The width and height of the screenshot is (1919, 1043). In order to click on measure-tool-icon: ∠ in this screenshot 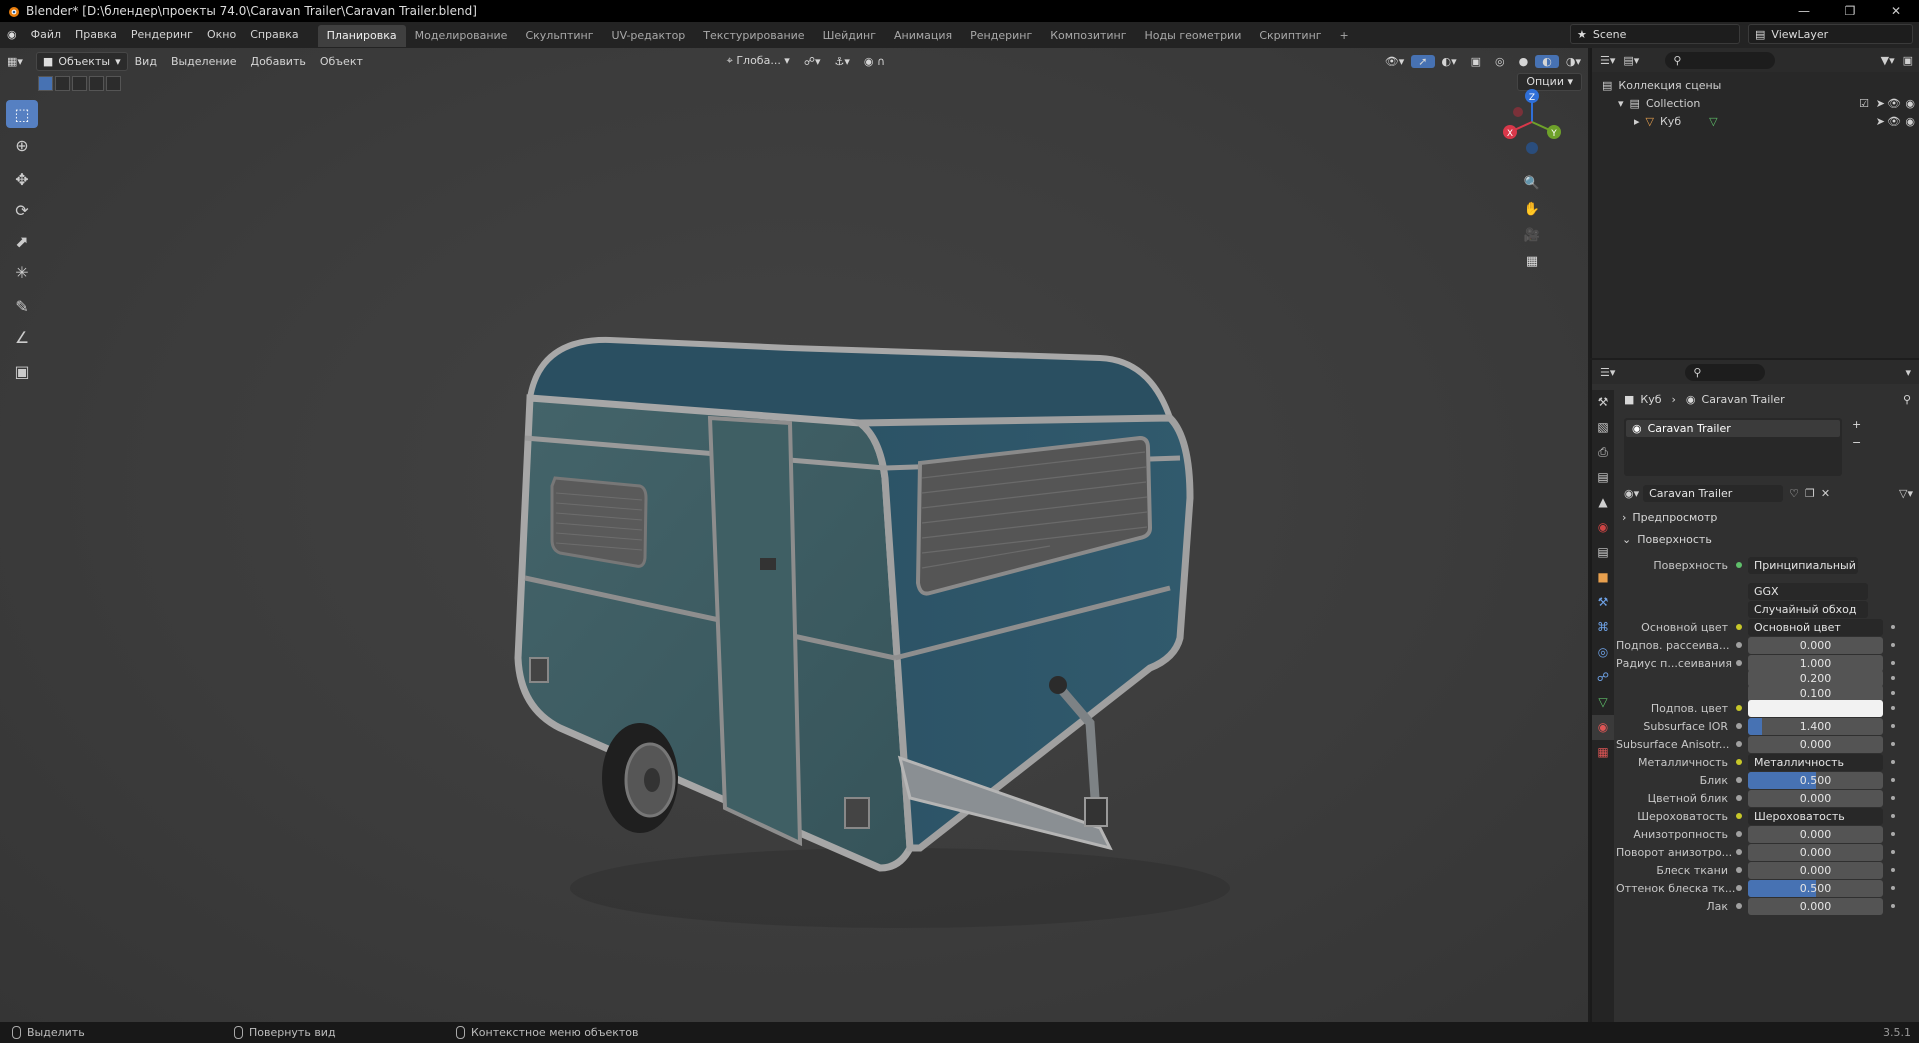, I will do `click(22, 337)`.